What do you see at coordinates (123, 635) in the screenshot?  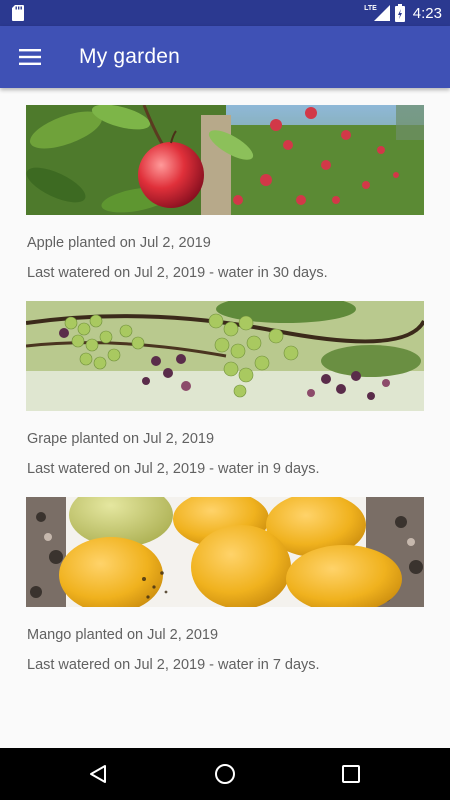 I see `planted-date-text: Mango planted on Jul 2, 2019` at bounding box center [123, 635].